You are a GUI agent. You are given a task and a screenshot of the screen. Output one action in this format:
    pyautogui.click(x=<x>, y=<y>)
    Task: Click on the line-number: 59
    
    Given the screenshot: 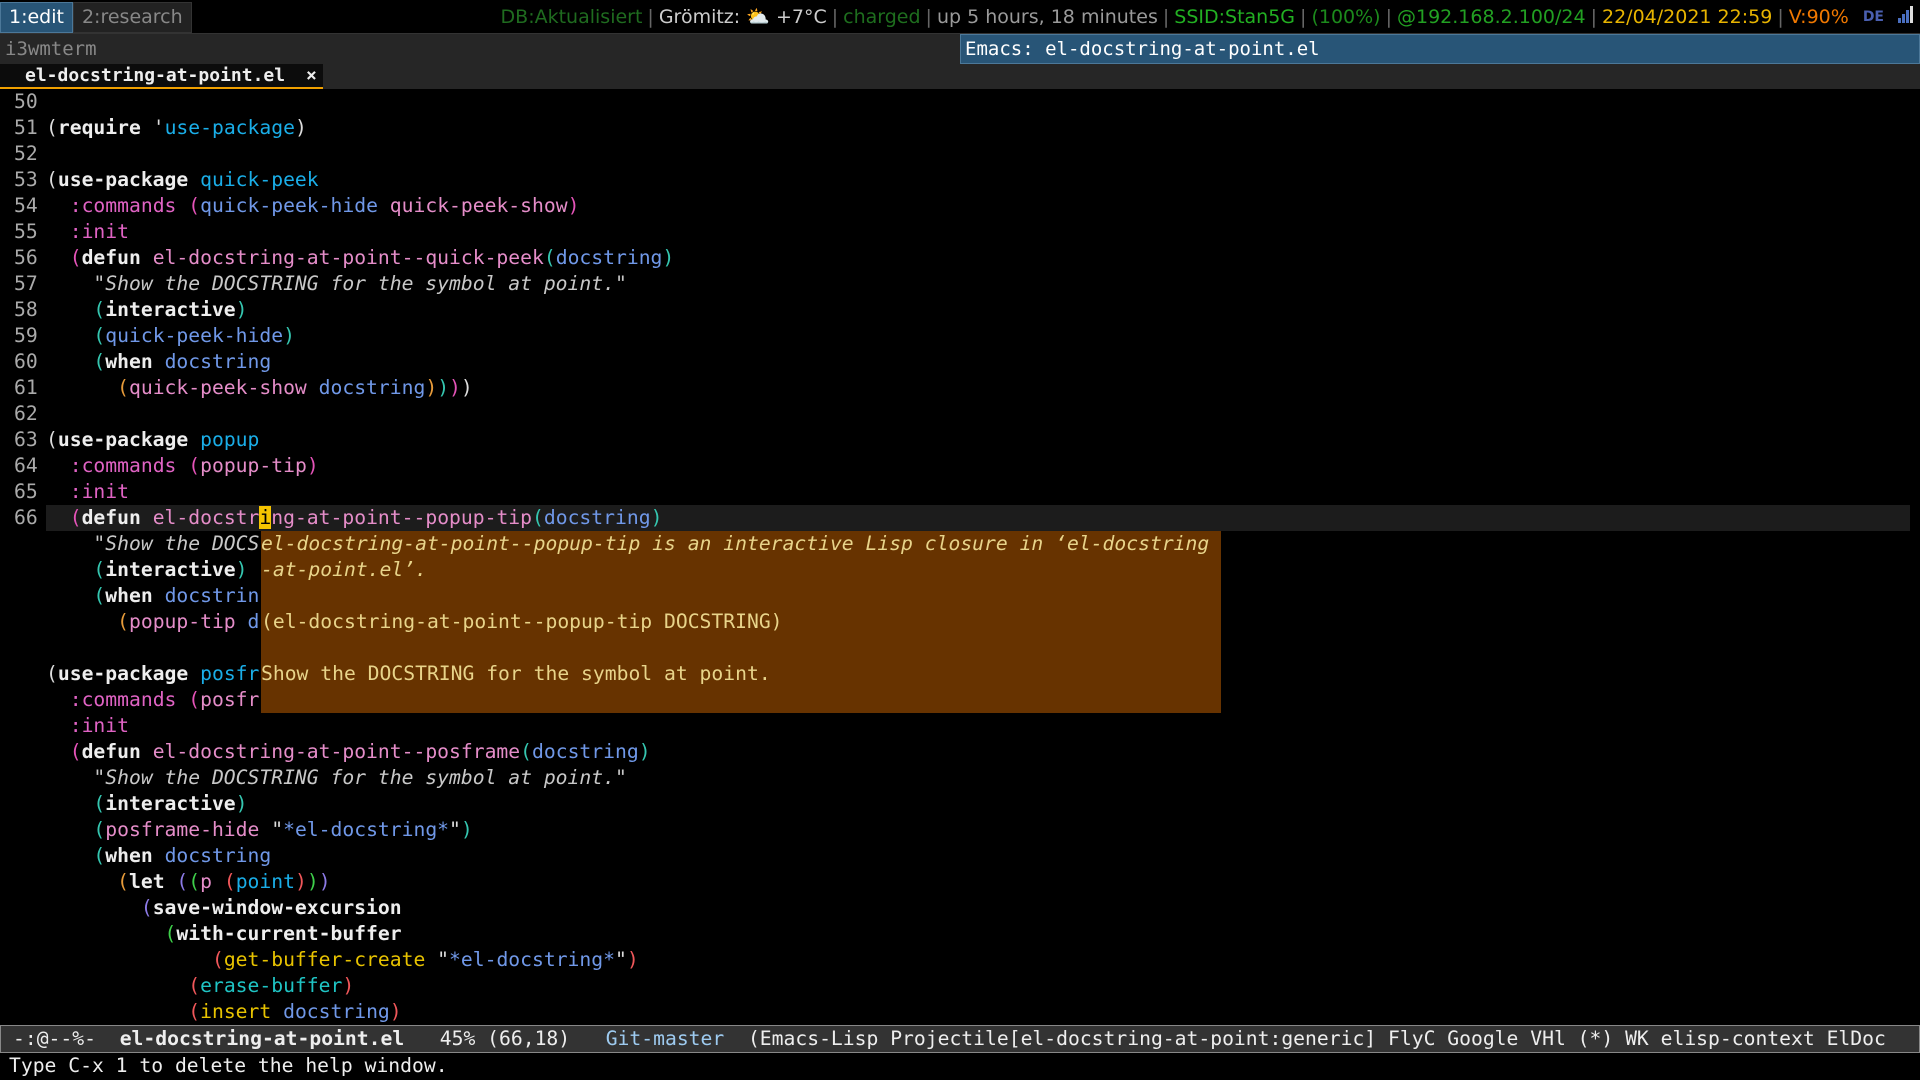 What is the action you would take?
    pyautogui.click(x=26, y=335)
    